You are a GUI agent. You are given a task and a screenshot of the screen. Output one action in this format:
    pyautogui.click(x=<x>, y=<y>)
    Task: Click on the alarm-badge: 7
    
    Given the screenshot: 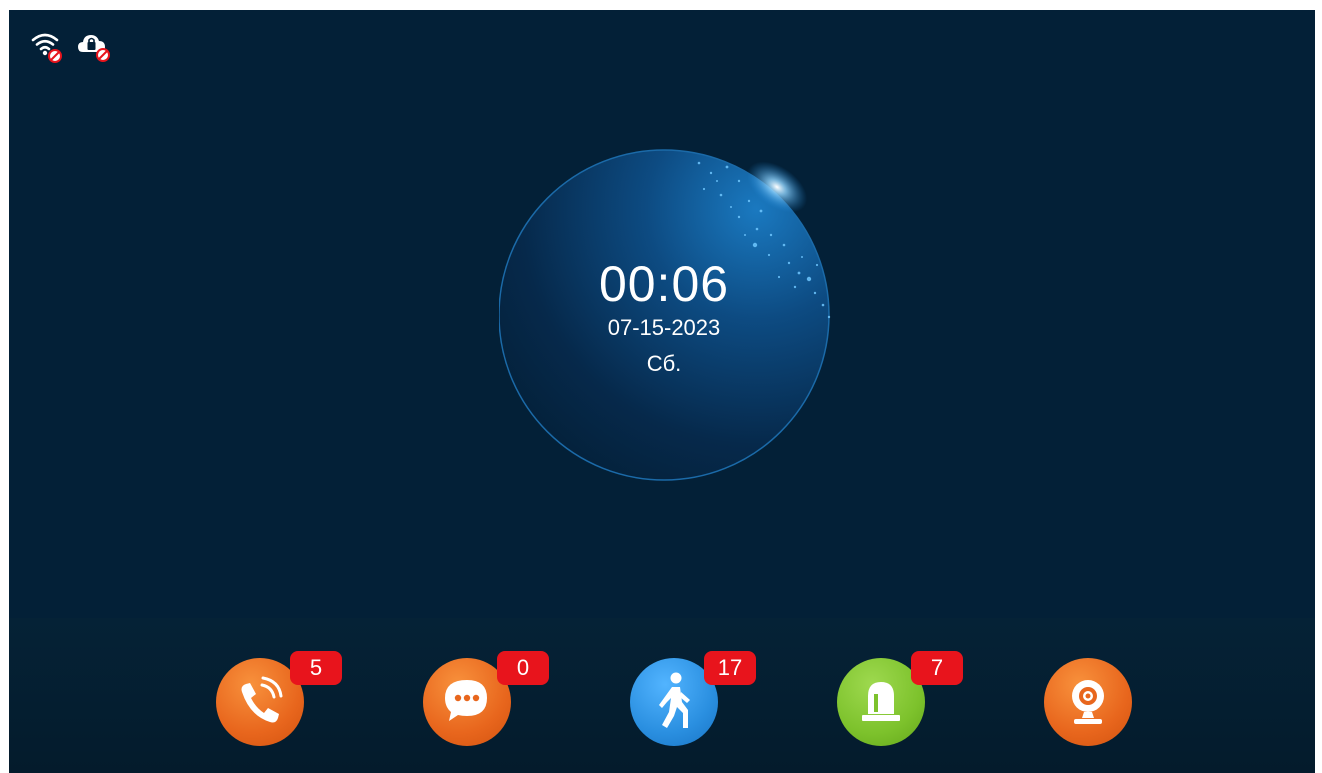 What is the action you would take?
    pyautogui.click(x=937, y=668)
    